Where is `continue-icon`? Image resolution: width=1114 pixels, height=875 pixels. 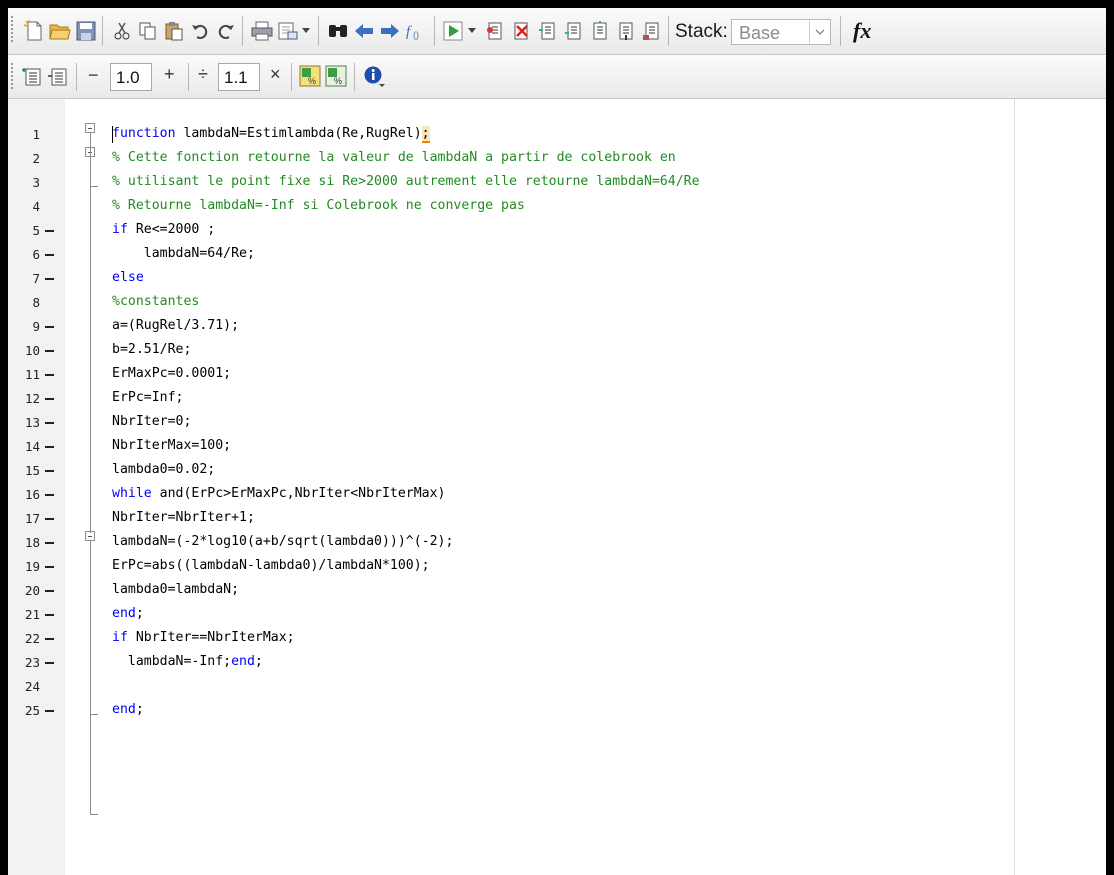 continue-icon is located at coordinates (626, 31).